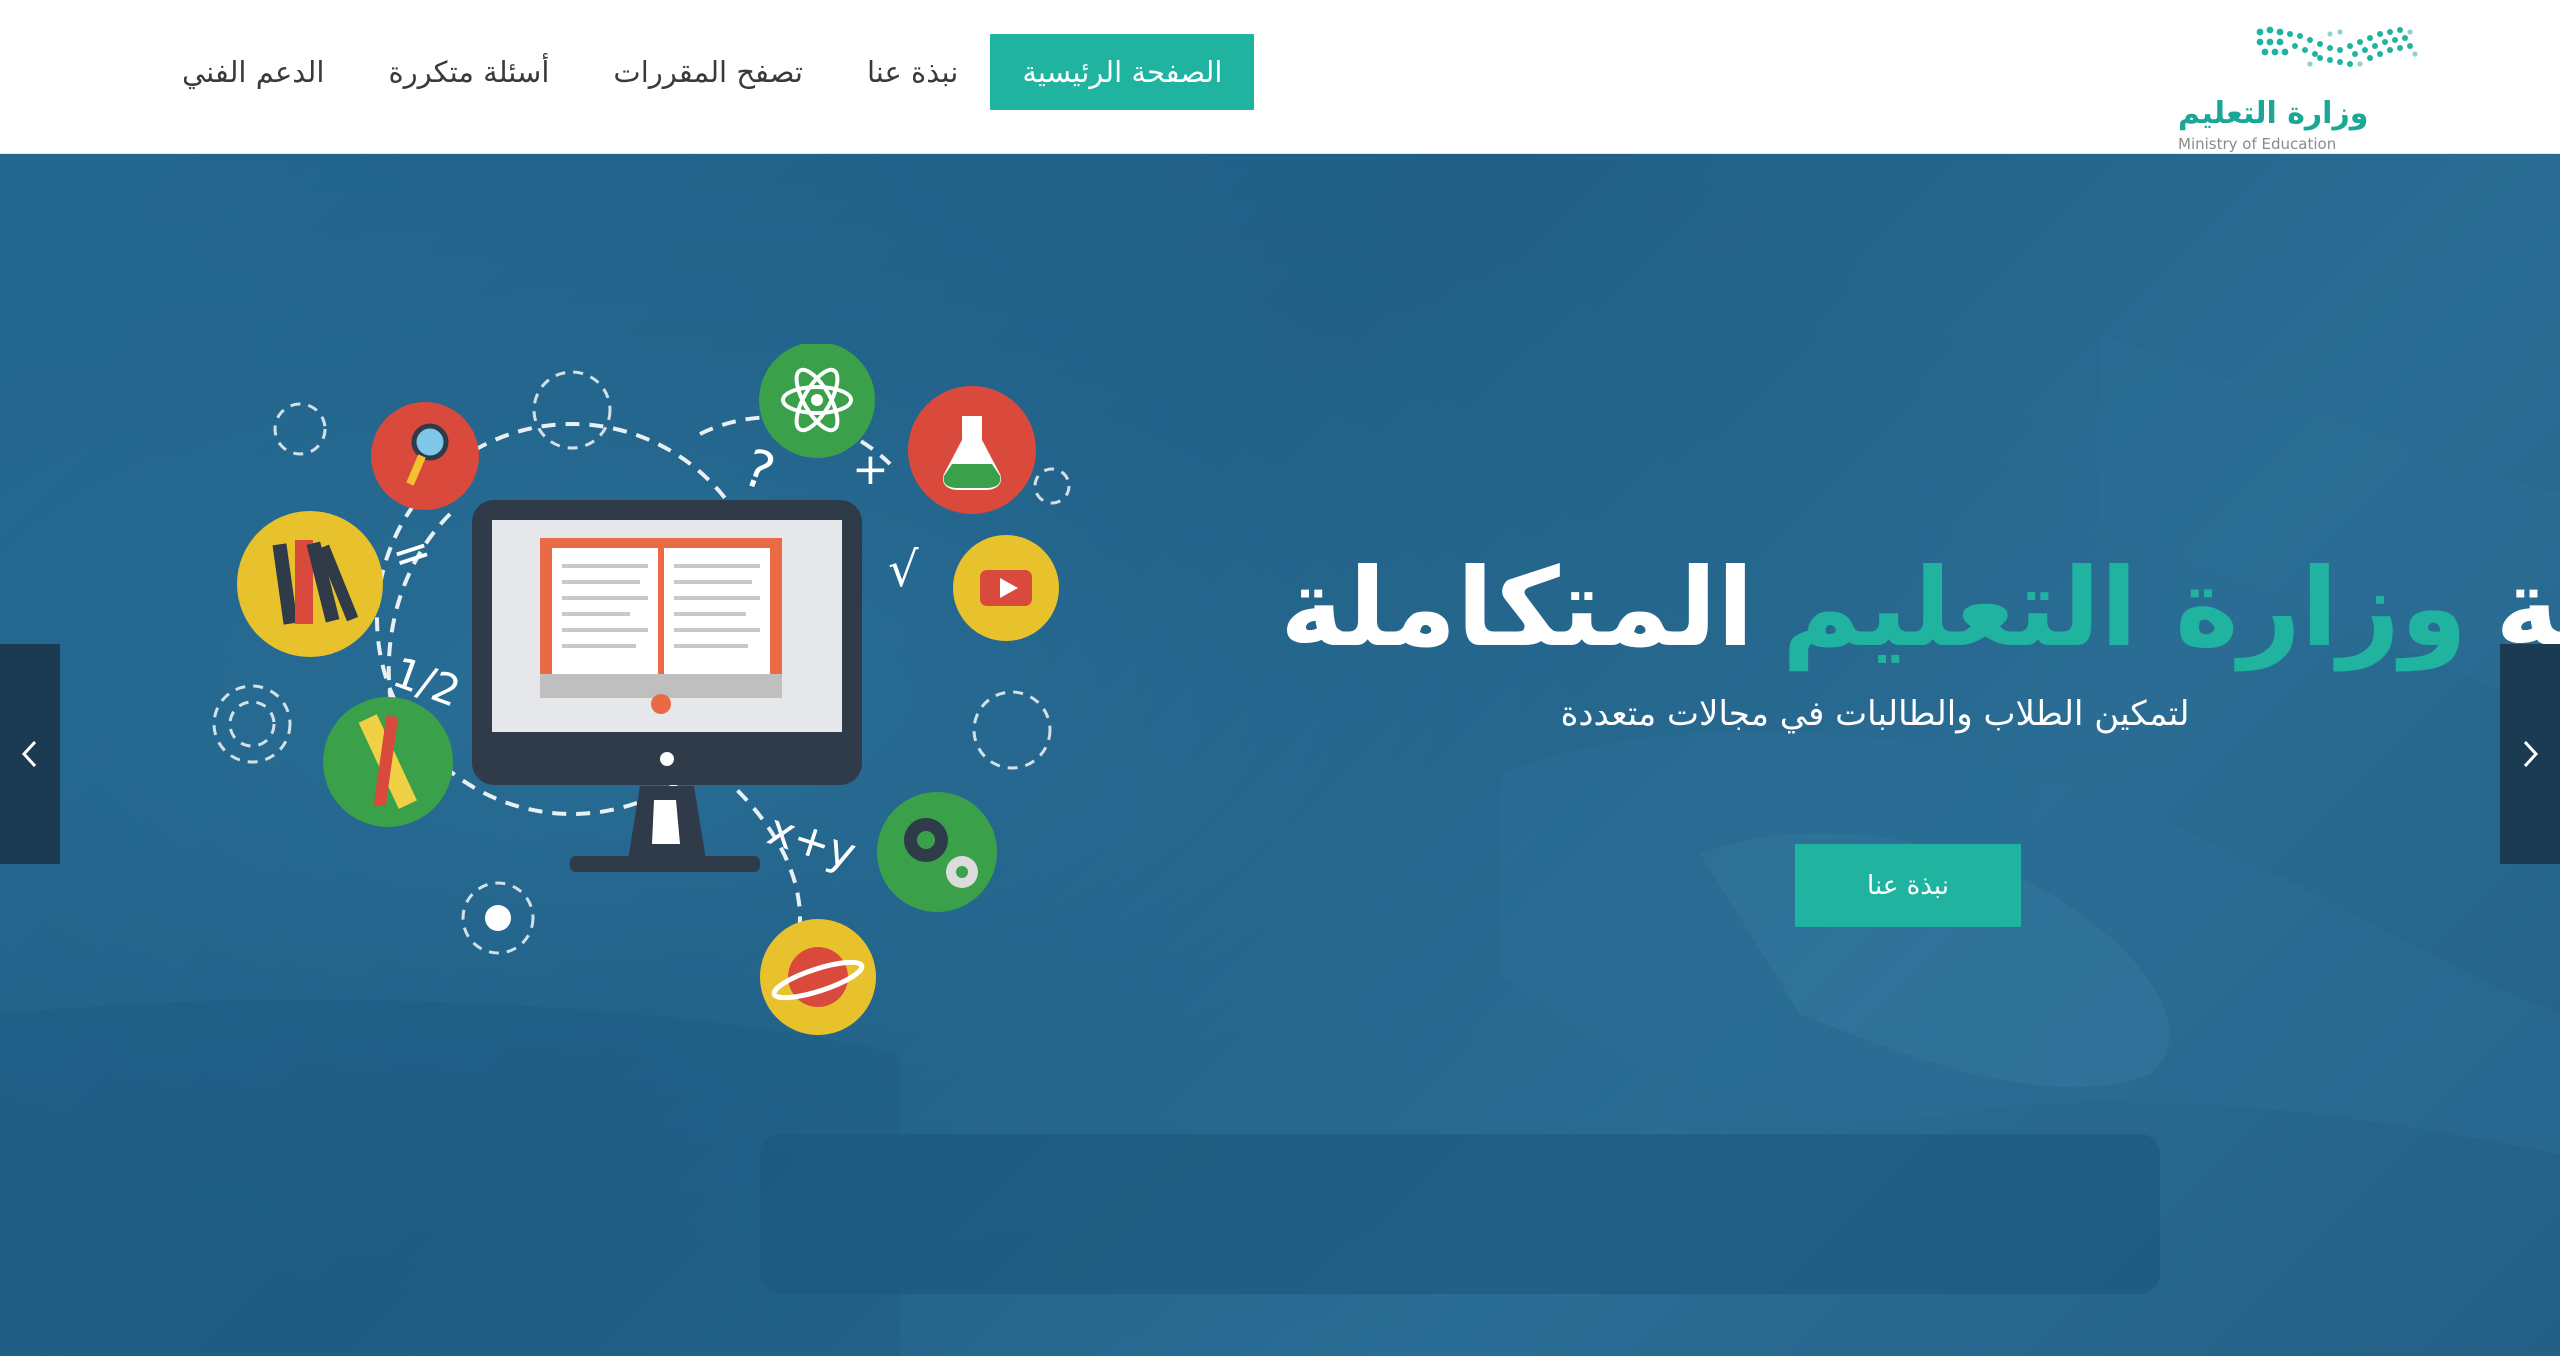 The width and height of the screenshot is (2560, 1356). What do you see at coordinates (812, 842) in the screenshot?
I see `illustration-xy-label: x+y` at bounding box center [812, 842].